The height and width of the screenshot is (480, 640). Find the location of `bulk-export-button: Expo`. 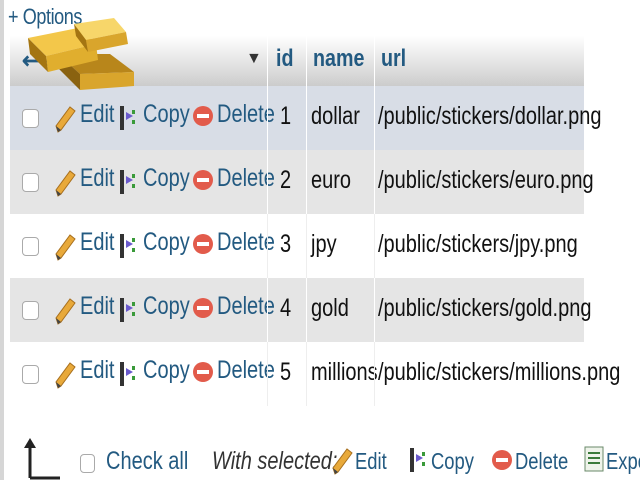

bulk-export-button: Expo is located at coordinates (623, 461).